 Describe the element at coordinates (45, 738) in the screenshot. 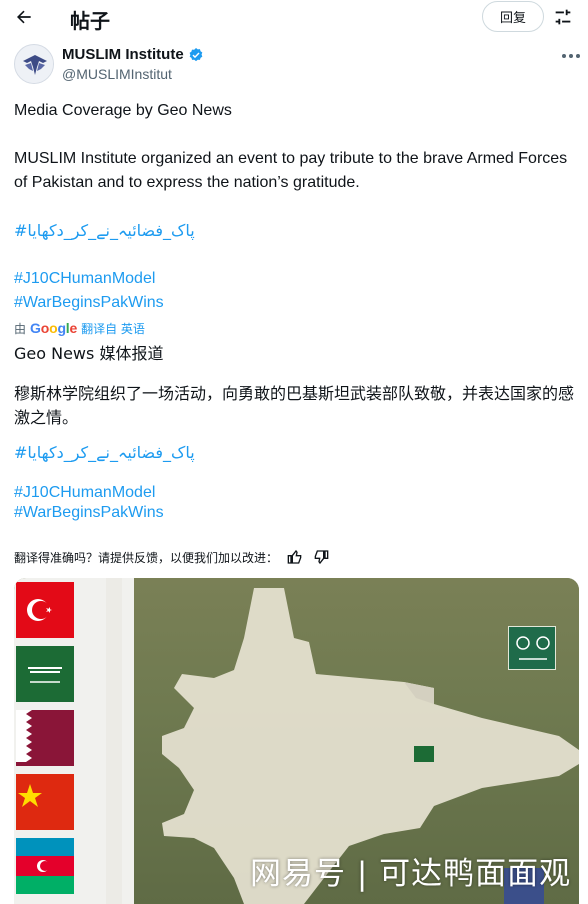

I see `qatar-flag-icon` at that location.